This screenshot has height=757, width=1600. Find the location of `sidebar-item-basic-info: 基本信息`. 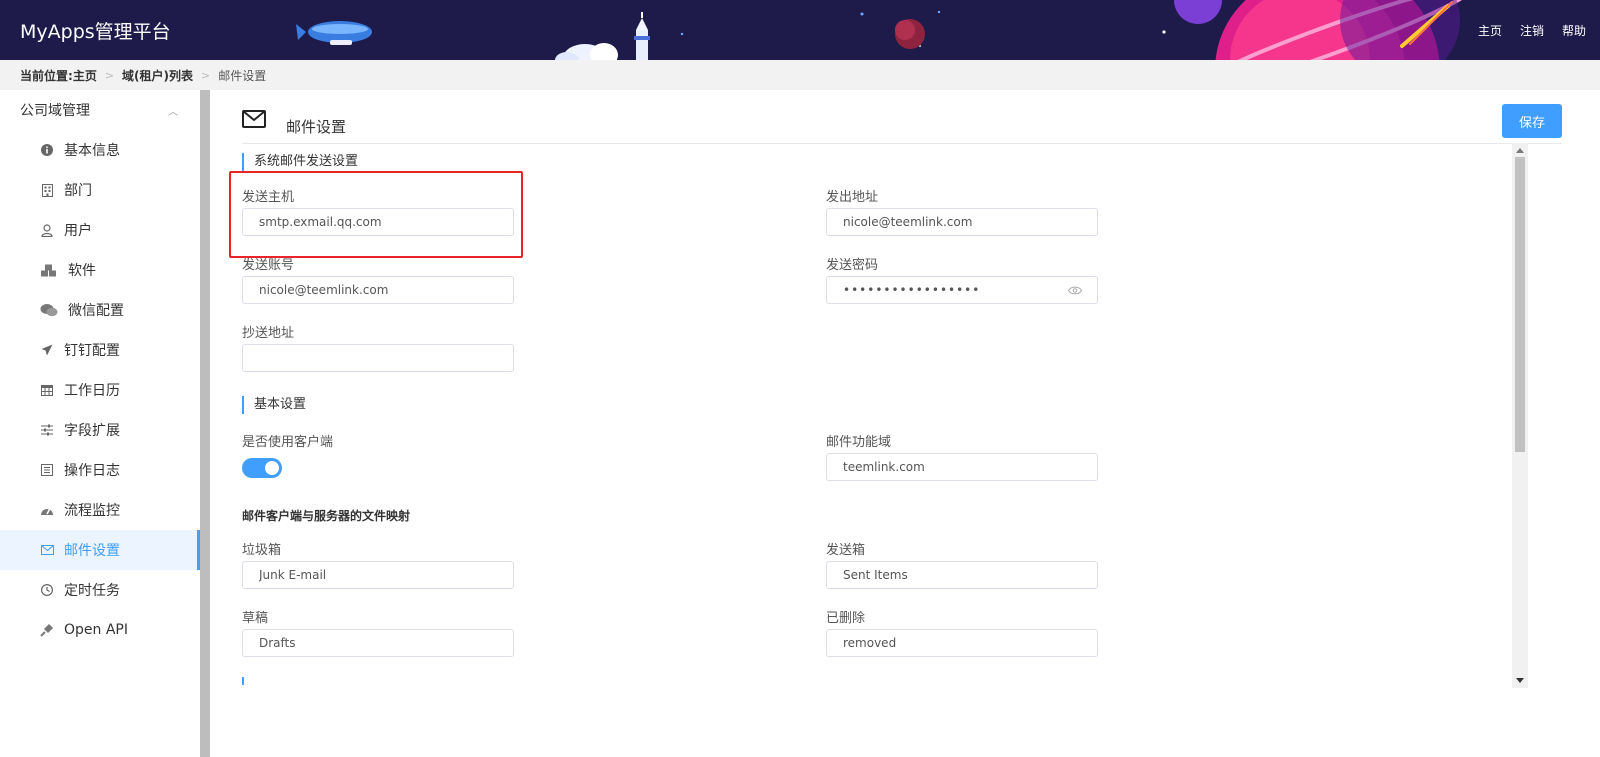

sidebar-item-basic-info: 基本信息 is located at coordinates (100, 150).